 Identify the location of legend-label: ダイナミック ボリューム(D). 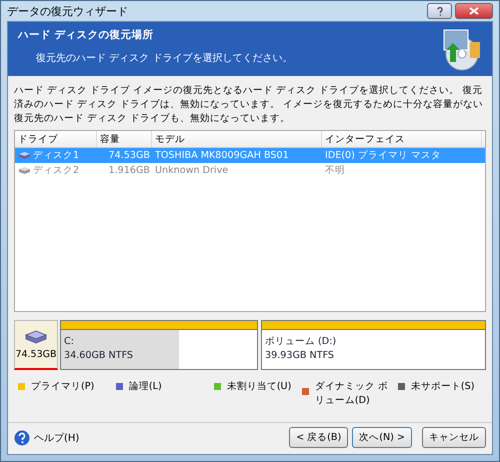
(351, 394).